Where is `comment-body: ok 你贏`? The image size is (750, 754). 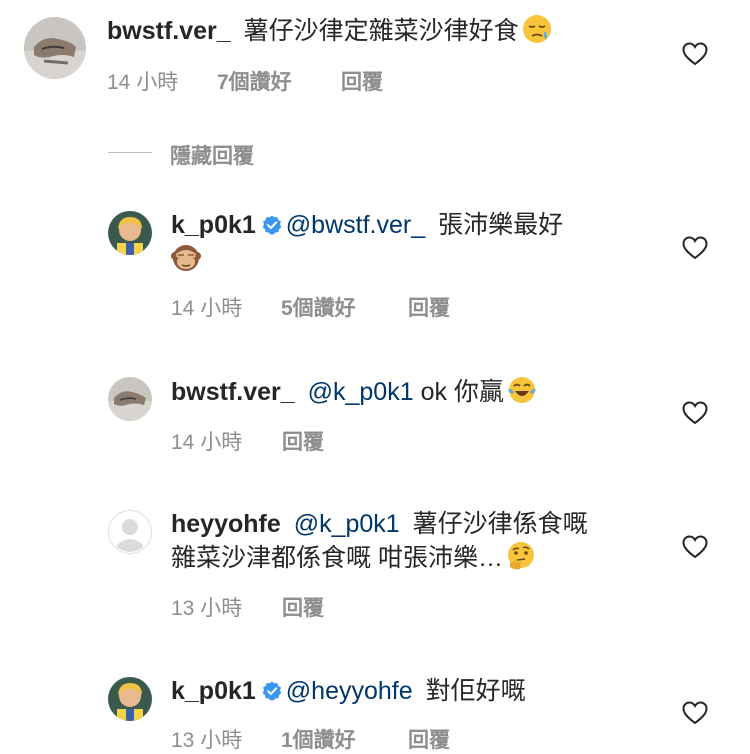 comment-body: ok 你贏 is located at coordinates (462, 392).